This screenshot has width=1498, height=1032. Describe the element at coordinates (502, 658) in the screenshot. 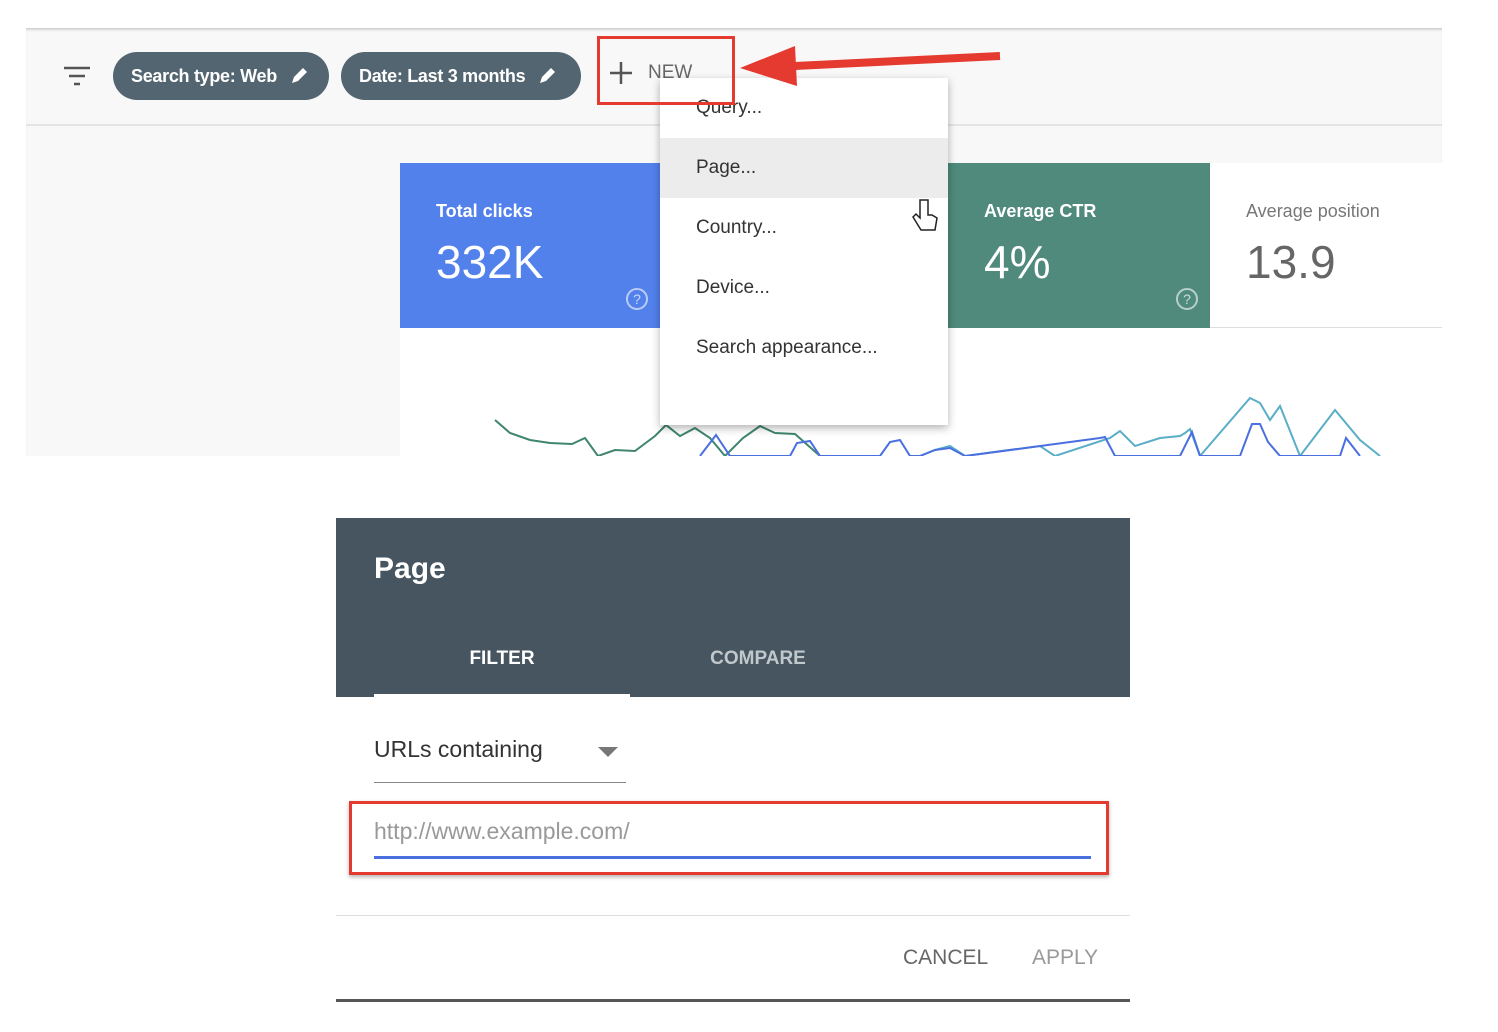

I see `tab-label: FILTER` at that location.